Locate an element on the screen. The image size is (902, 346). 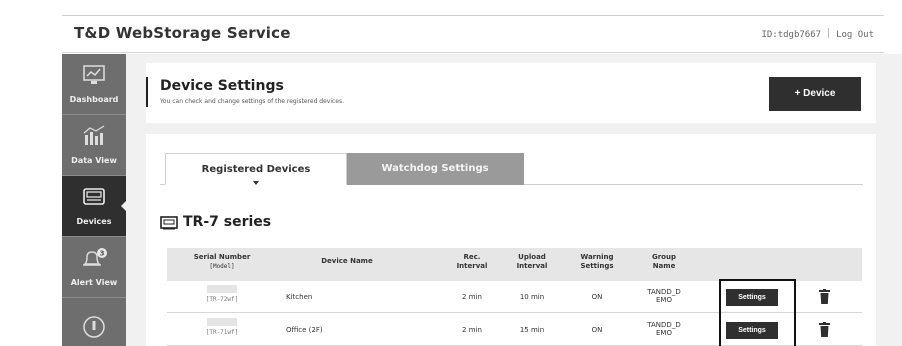
tab-label: Watchdog Settings is located at coordinates (435, 168).